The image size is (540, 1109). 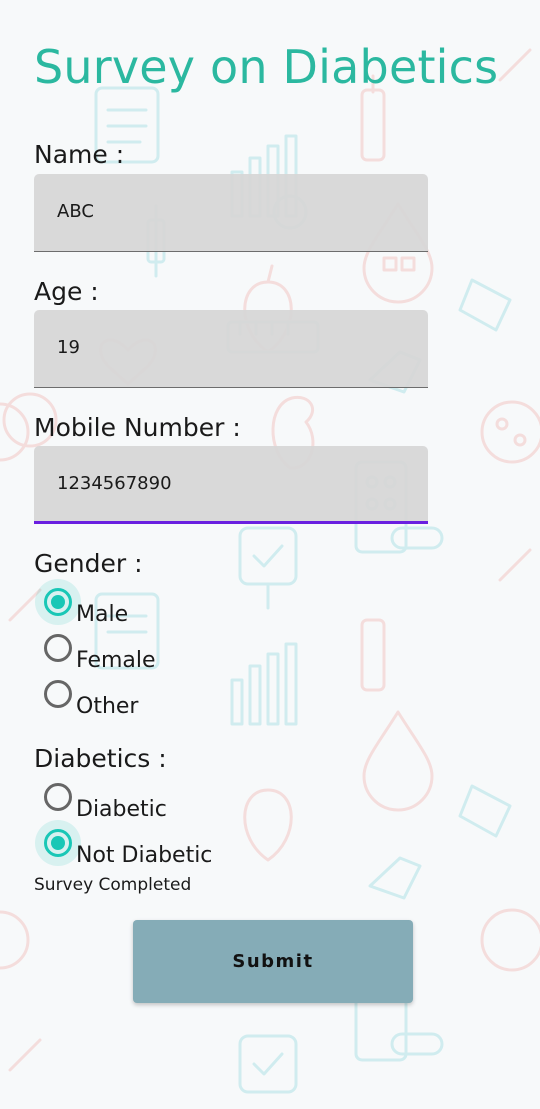 I want to click on gender-option-label: Male, so click(x=102, y=614).